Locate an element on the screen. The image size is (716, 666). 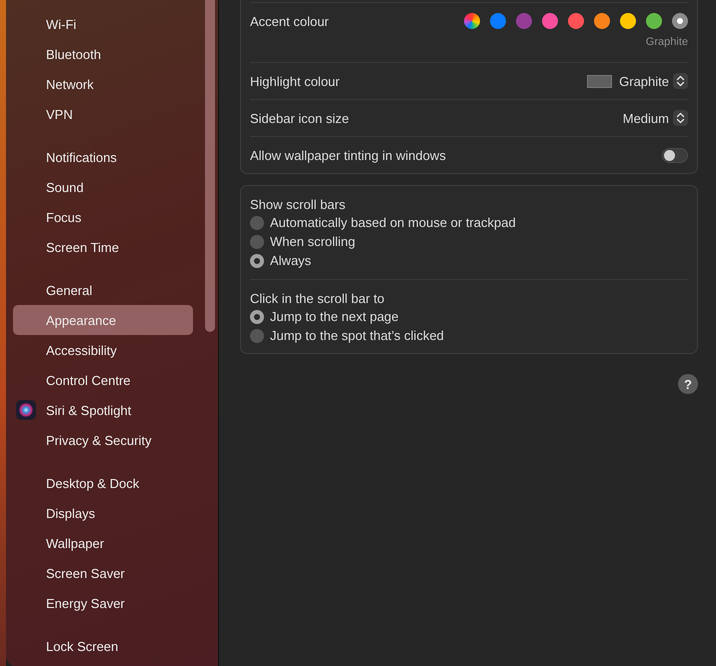
colour-caption: Graphite is located at coordinates (667, 42).